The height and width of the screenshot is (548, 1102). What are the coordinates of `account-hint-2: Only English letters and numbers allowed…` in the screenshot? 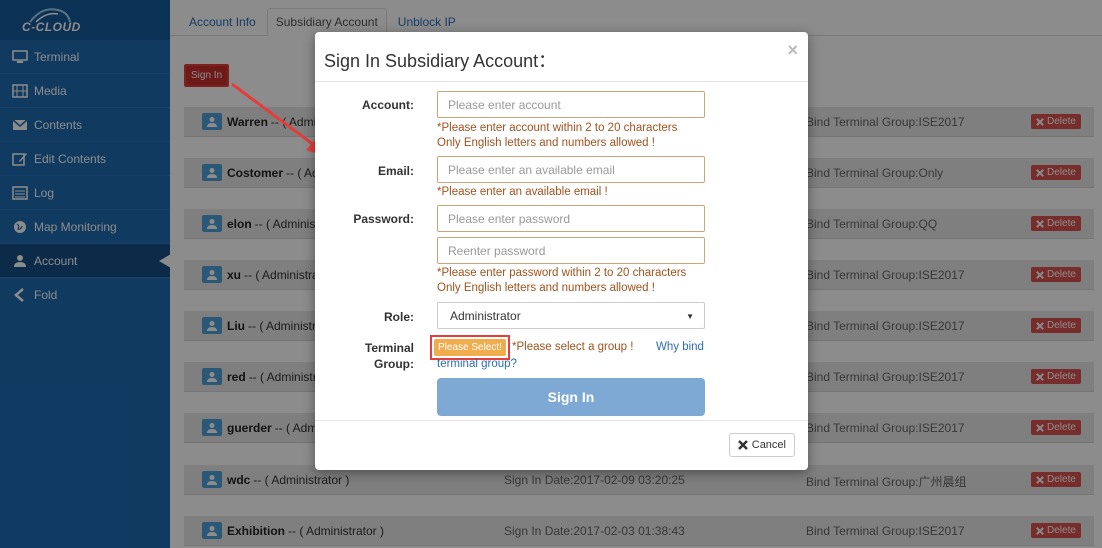 It's located at (546, 143).